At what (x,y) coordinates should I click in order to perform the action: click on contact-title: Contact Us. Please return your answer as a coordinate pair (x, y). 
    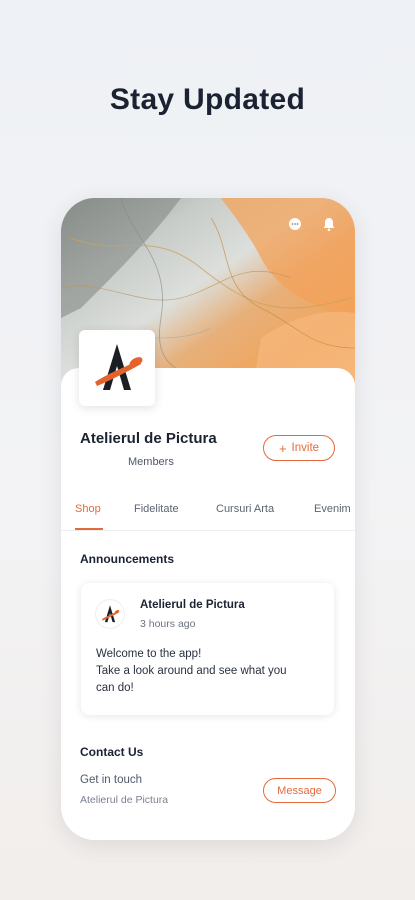
    Looking at the image, I should click on (112, 752).